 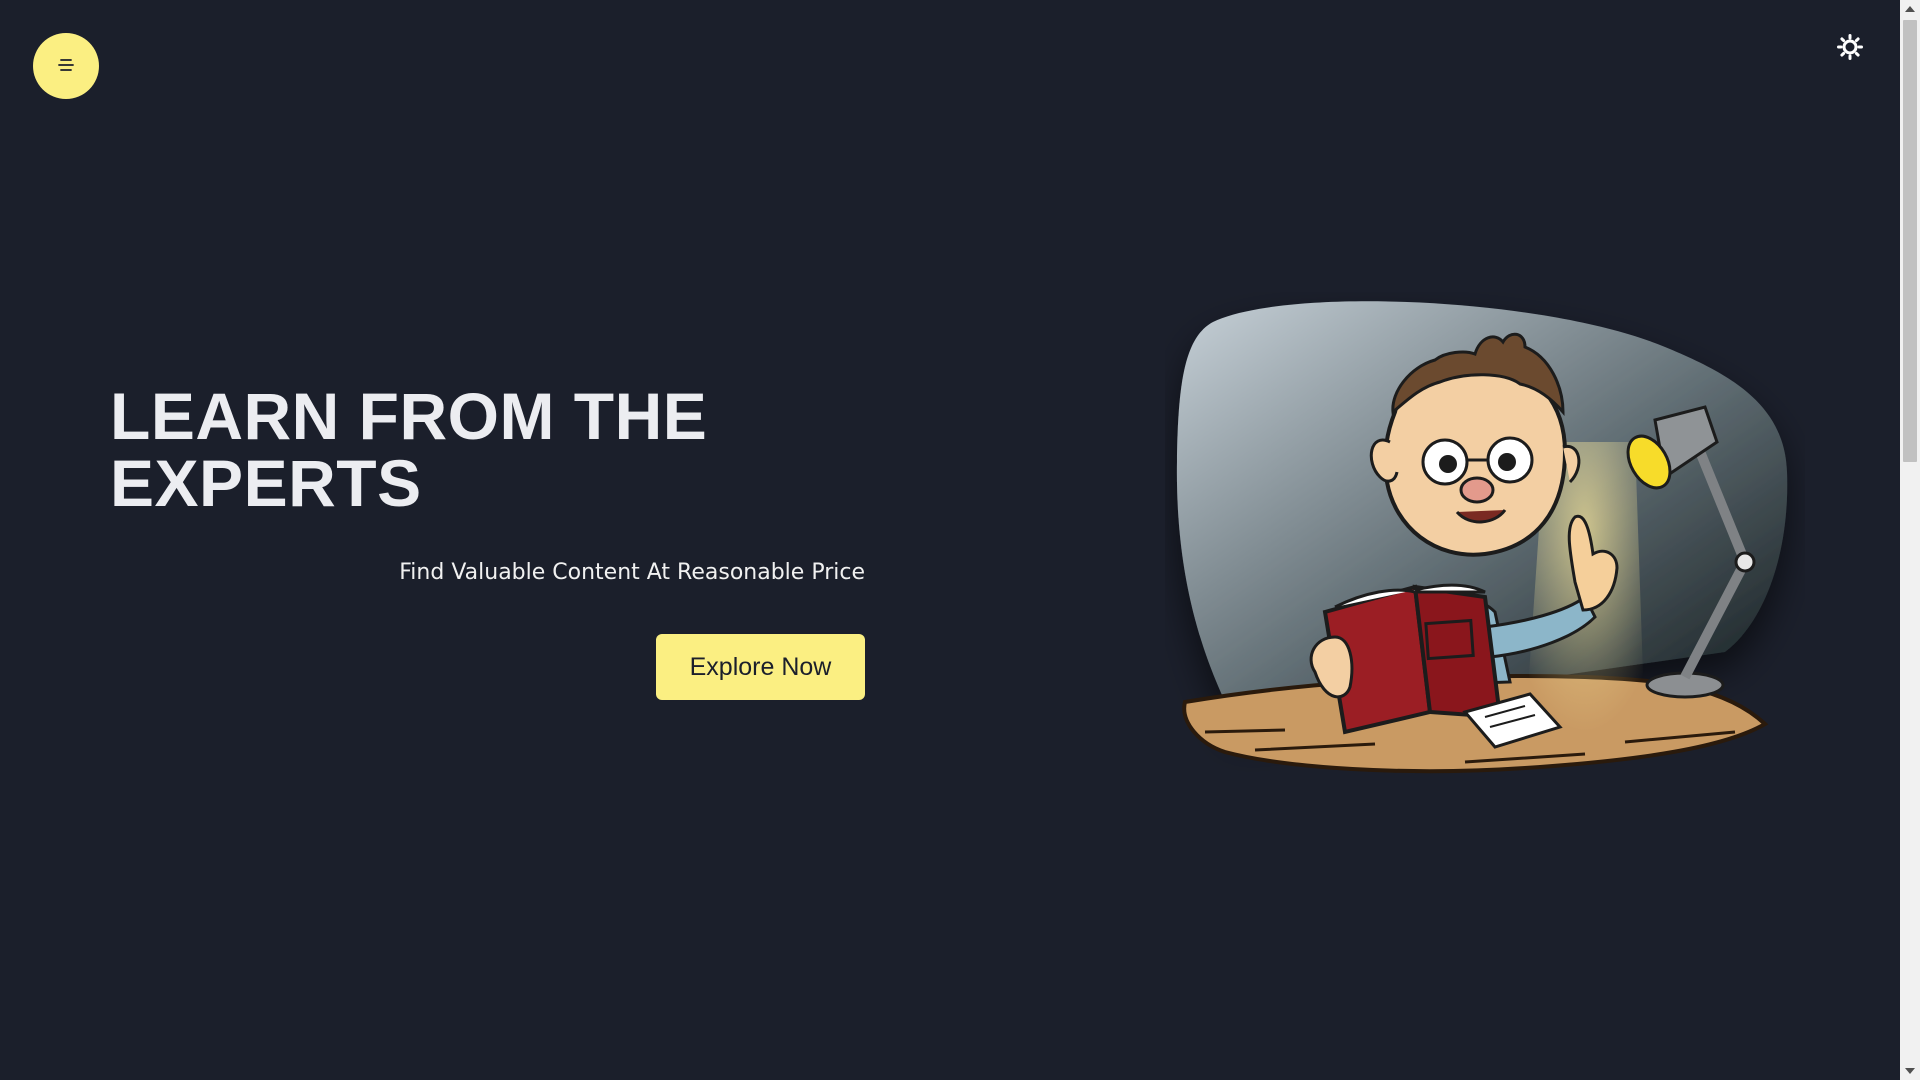 I want to click on hero-title: LEARN FROM THE EXPERTS, so click(x=408, y=450).